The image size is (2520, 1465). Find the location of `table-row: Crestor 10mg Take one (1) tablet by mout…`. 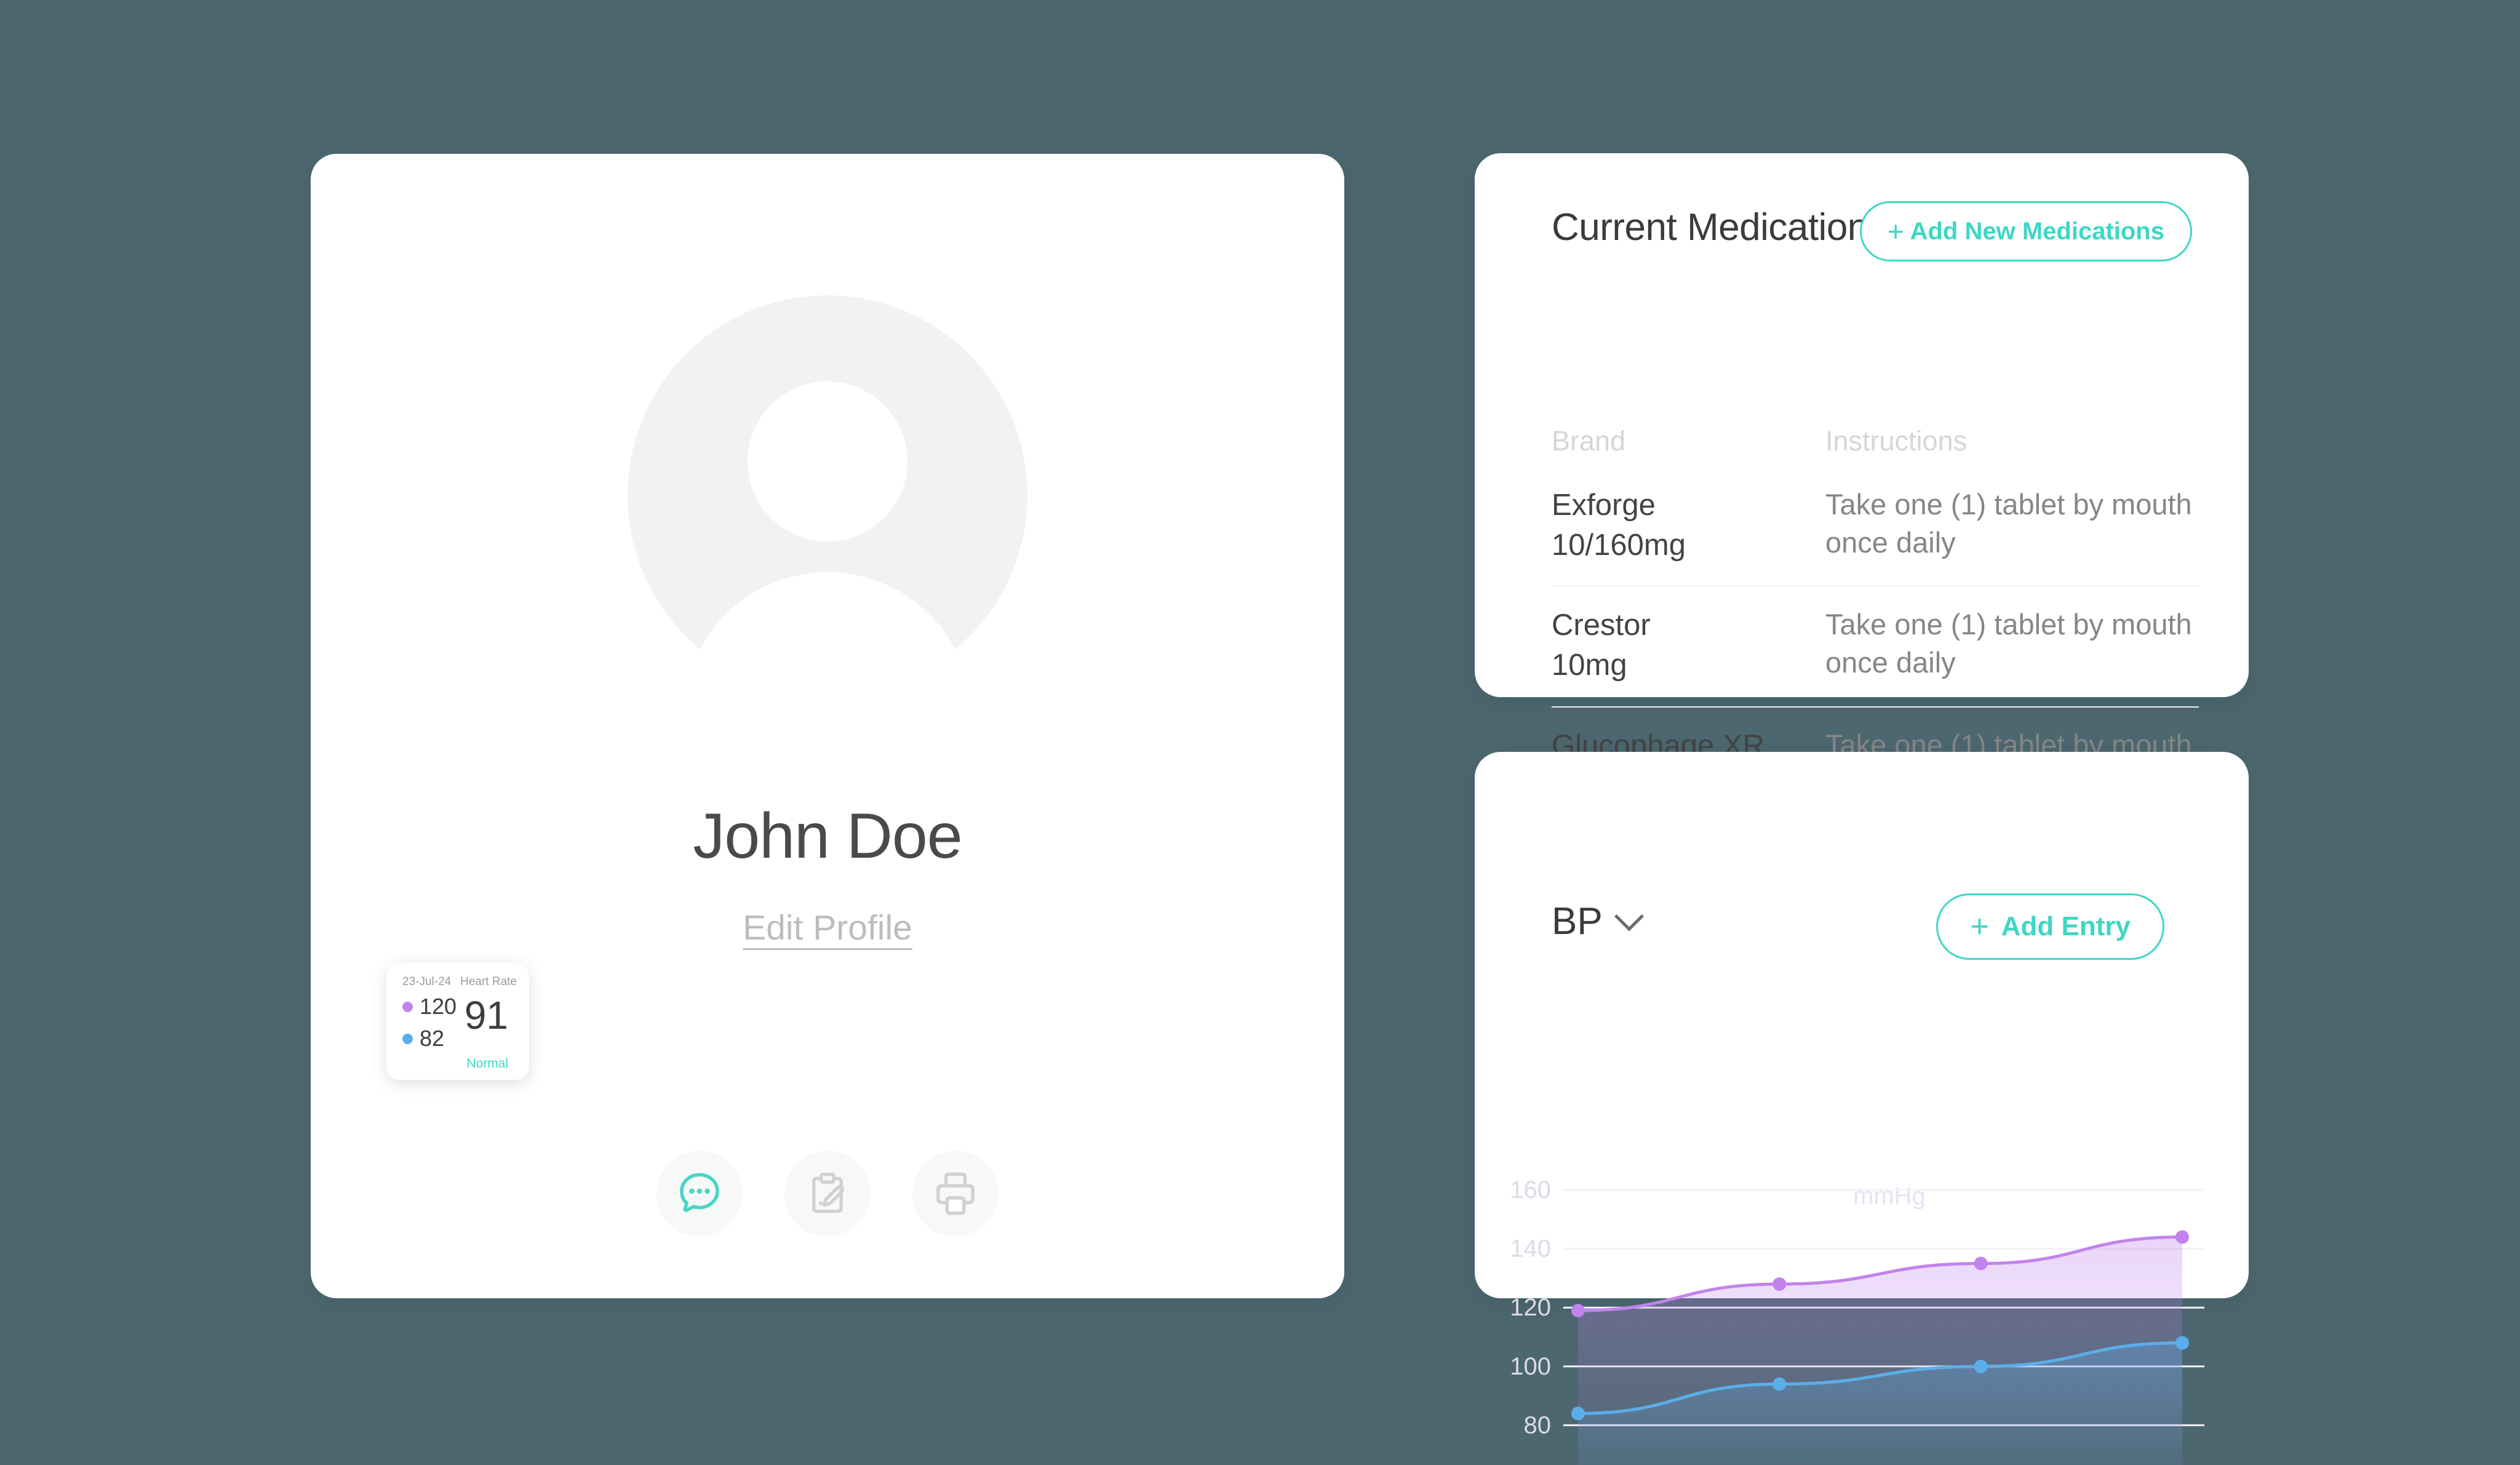

table-row: Crestor 10mg Take one (1) tablet by mout… is located at coordinates (1875, 647).